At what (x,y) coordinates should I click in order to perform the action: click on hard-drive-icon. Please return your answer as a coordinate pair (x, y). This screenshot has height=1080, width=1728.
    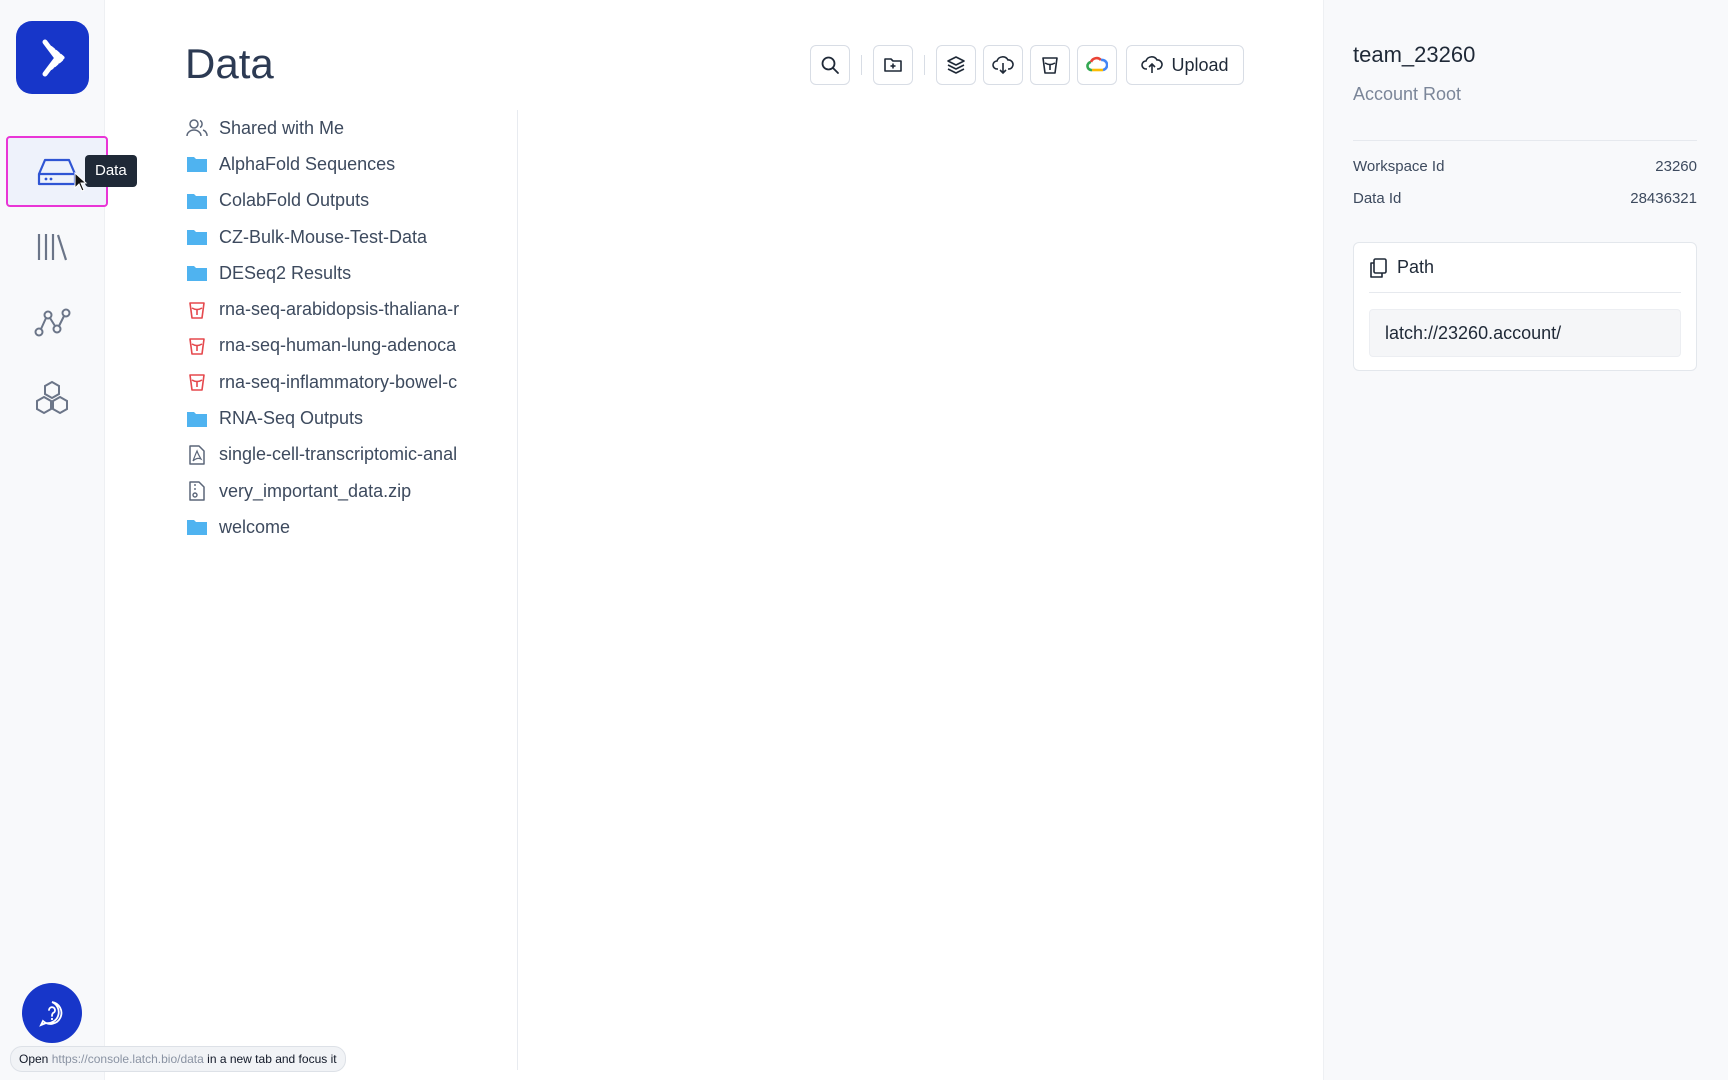
    Looking at the image, I should click on (57, 171).